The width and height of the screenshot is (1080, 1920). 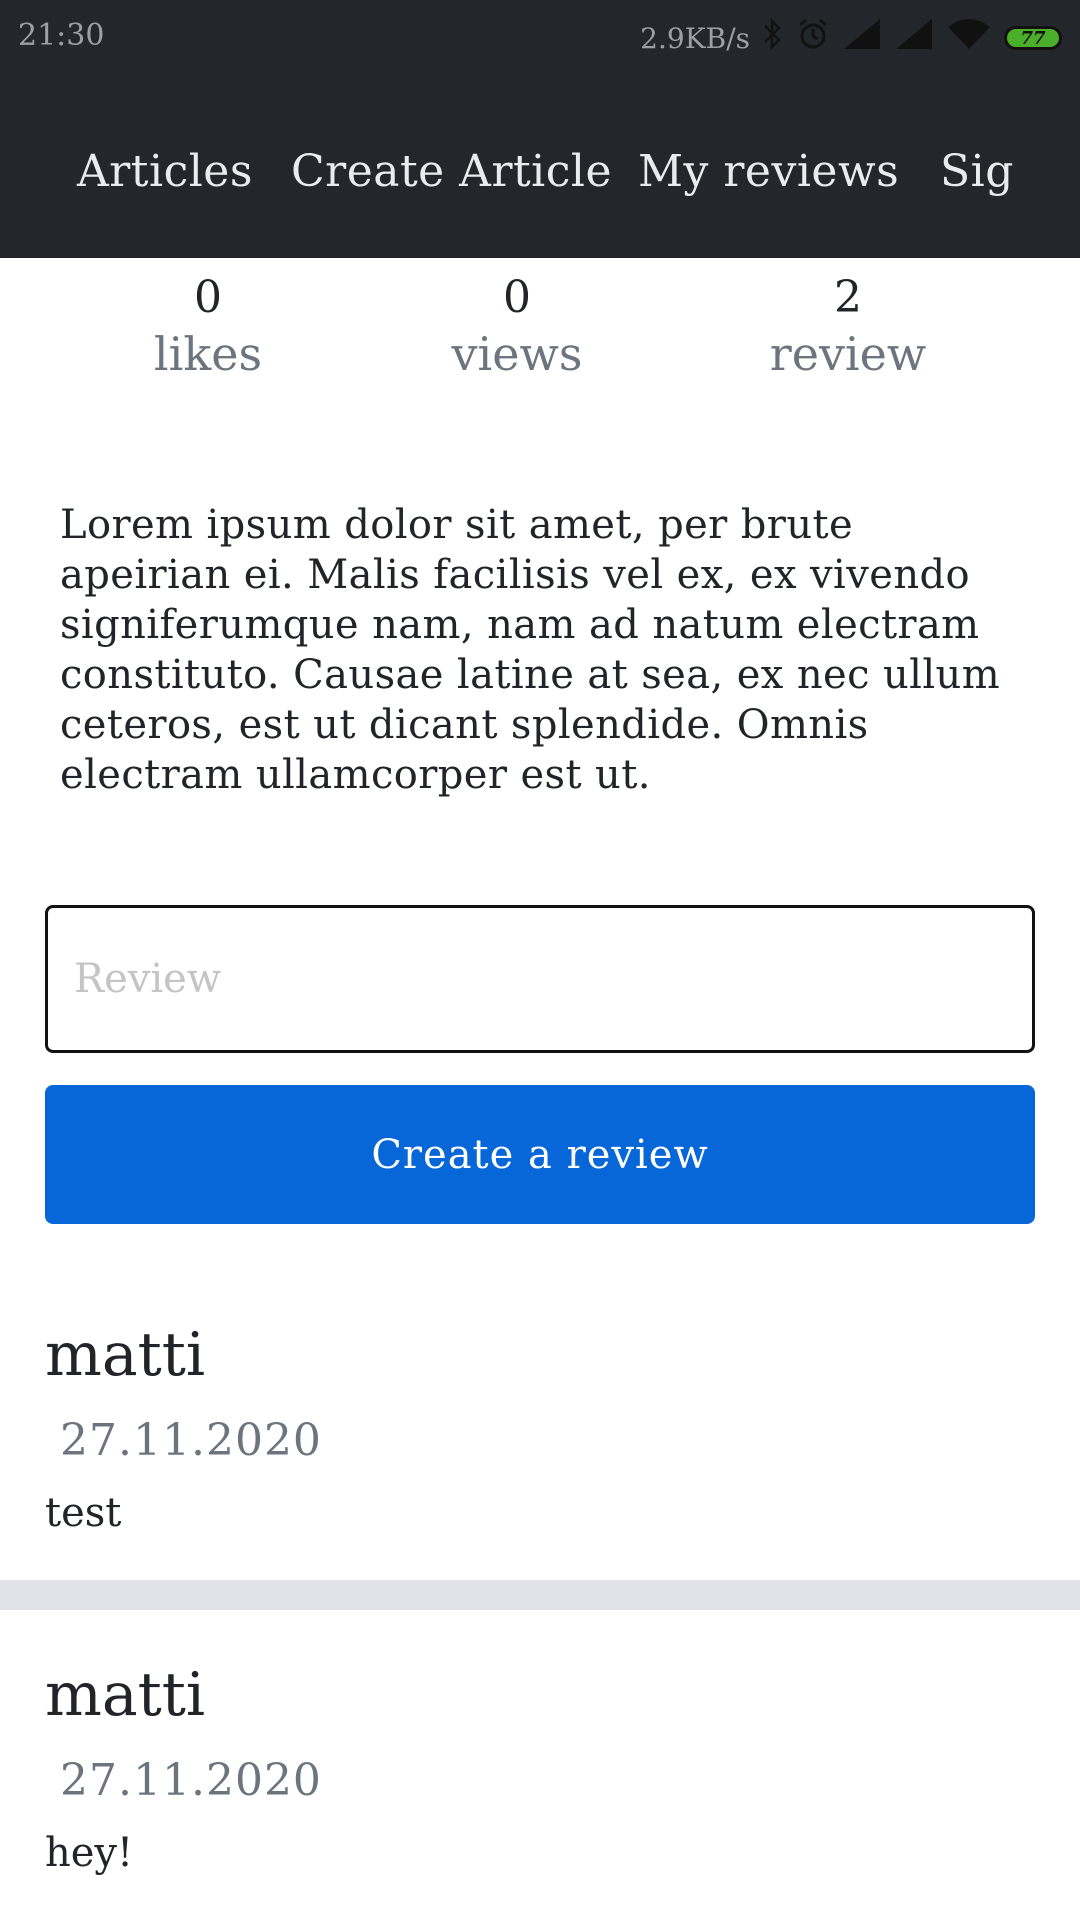 What do you see at coordinates (517, 354) in the screenshot?
I see `views-label: views` at bounding box center [517, 354].